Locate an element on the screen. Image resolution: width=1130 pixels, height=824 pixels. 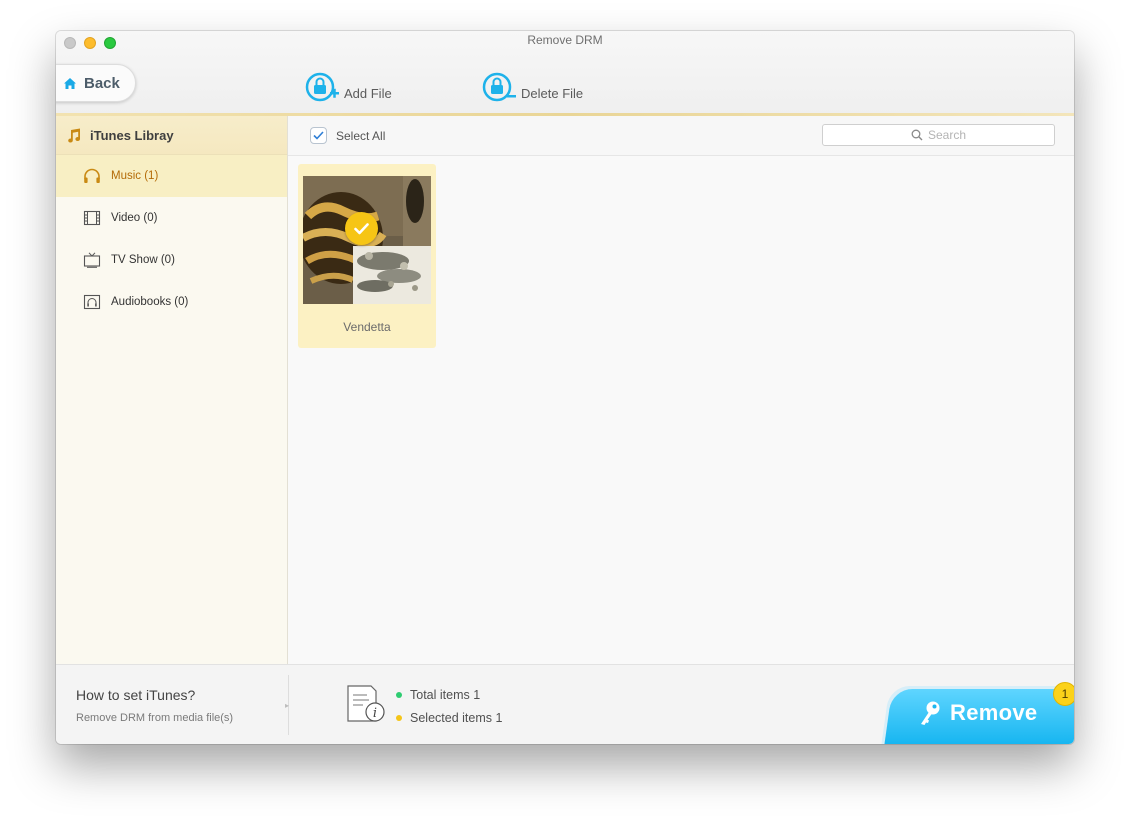
back-button: Back is located at coordinates (96, 83).